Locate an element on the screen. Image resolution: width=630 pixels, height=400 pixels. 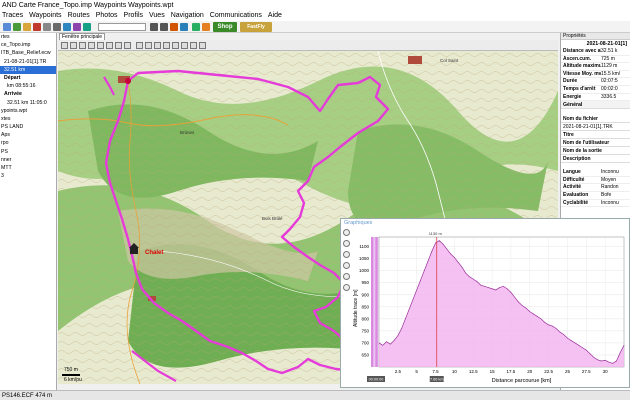
fastfly-button: FastFly is located at coordinates (256, 27).